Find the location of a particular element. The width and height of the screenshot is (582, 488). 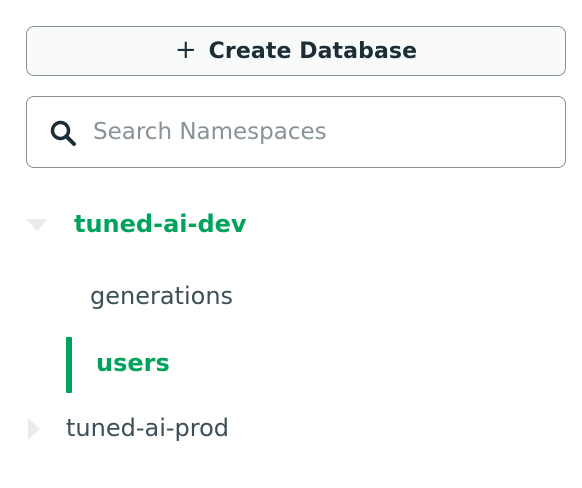

create-database-label: Create Database is located at coordinates (313, 51).